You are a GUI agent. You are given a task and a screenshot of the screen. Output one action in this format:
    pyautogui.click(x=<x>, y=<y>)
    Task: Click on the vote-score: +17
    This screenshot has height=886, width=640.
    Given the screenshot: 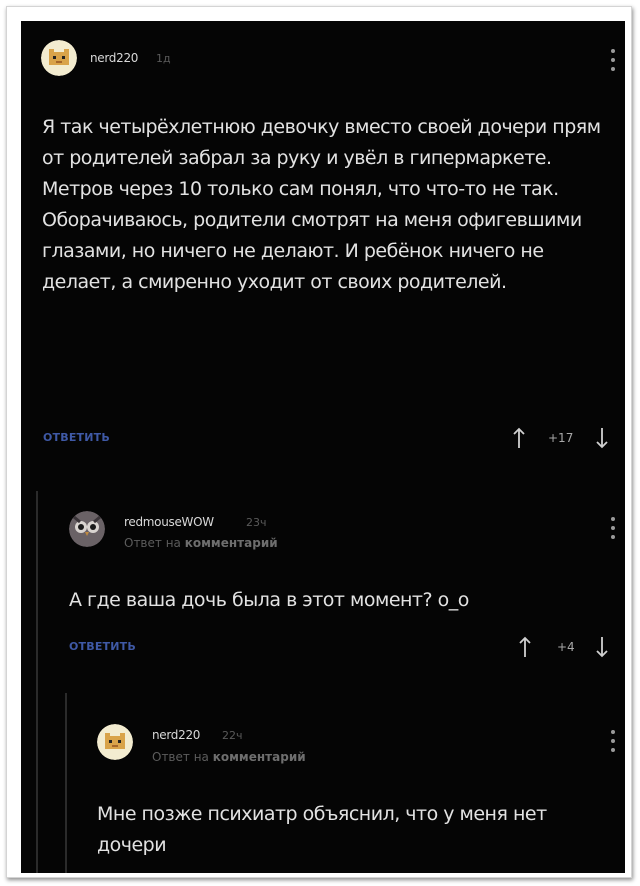 What is the action you would take?
    pyautogui.click(x=561, y=438)
    